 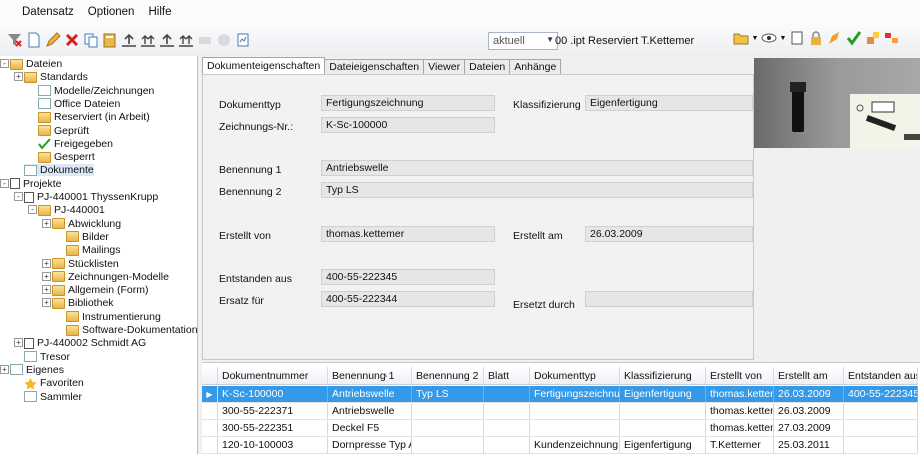 What do you see at coordinates (809, 375) in the screenshot?
I see `column-header: Erstellt am` at bounding box center [809, 375].